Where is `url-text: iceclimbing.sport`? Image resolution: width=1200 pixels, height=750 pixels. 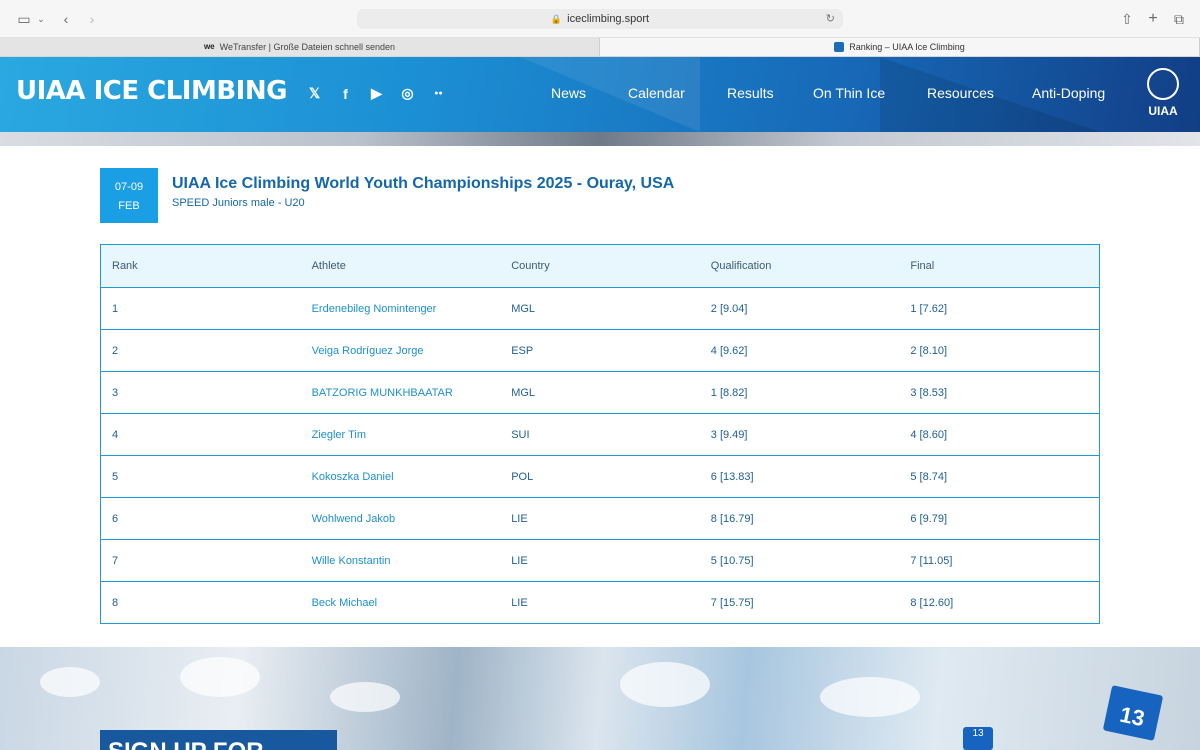
url-text: iceclimbing.sport is located at coordinates (608, 19).